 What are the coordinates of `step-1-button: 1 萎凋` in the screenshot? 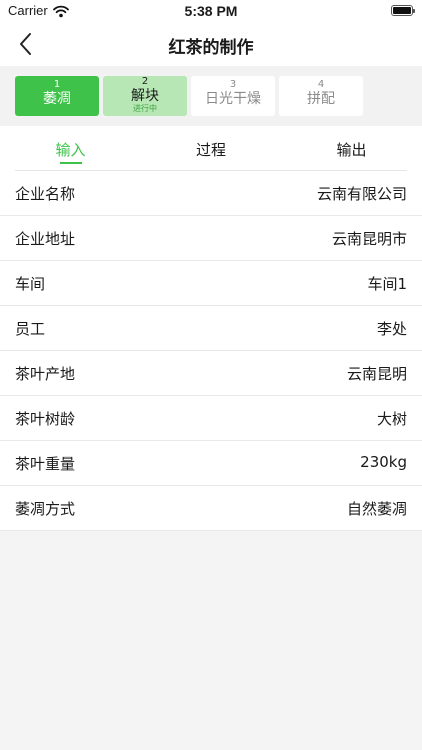 It's located at (57, 96).